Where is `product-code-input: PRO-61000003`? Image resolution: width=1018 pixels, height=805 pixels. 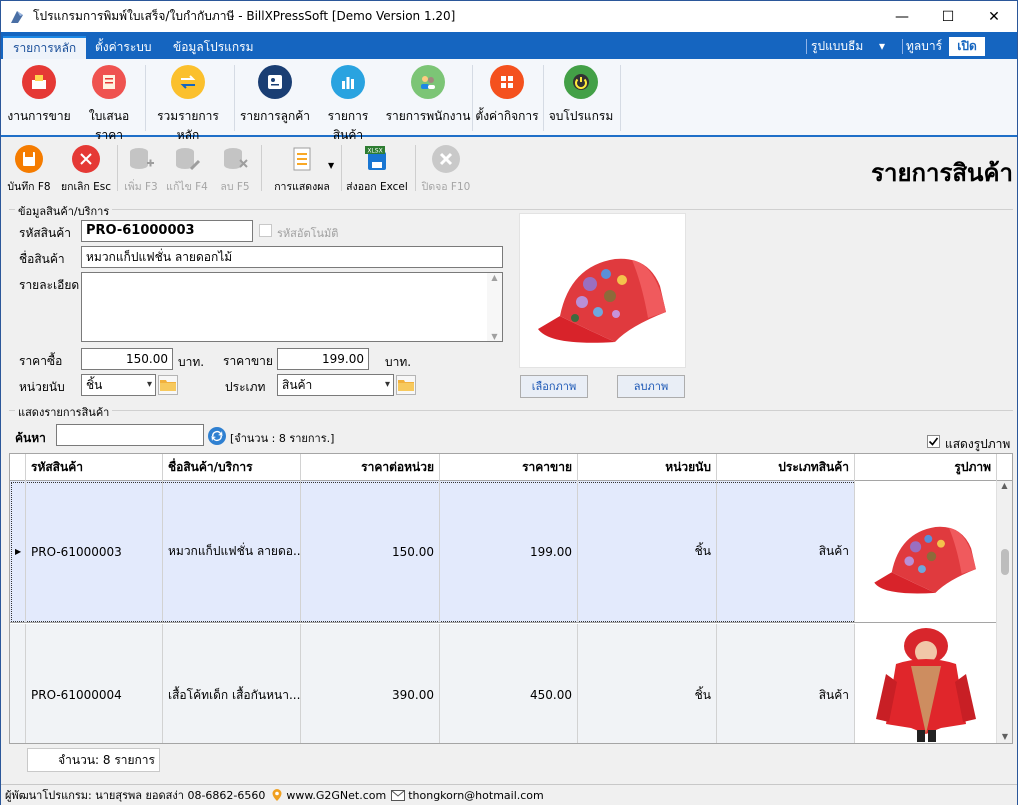 product-code-input: PRO-61000003 is located at coordinates (167, 231).